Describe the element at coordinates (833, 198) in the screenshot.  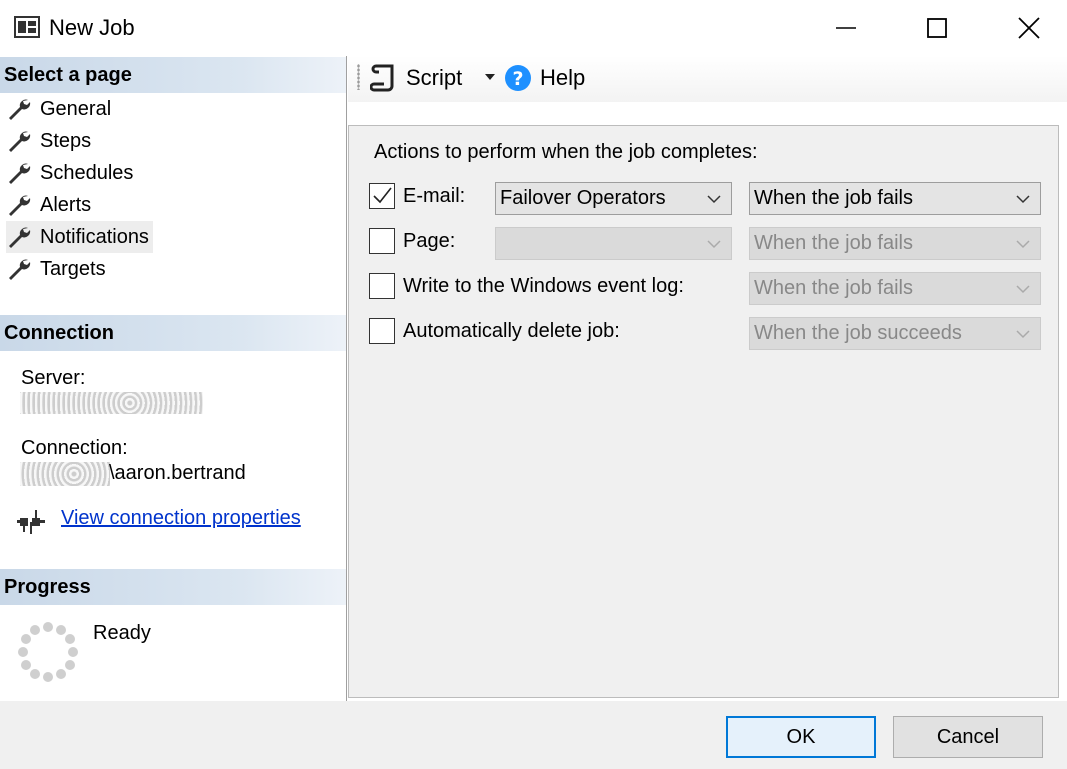
I see `email-condition-value: When the job fails` at that location.